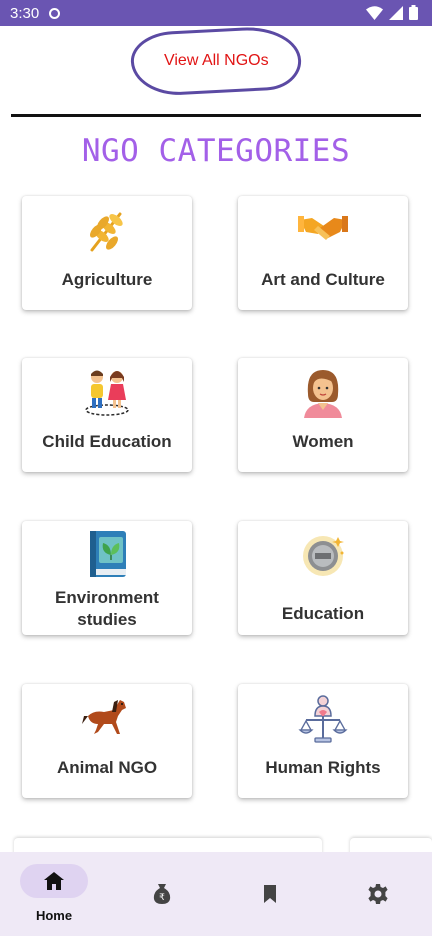 The width and height of the screenshot is (432, 936). Describe the element at coordinates (216, 115) in the screenshot. I see `divider` at that location.